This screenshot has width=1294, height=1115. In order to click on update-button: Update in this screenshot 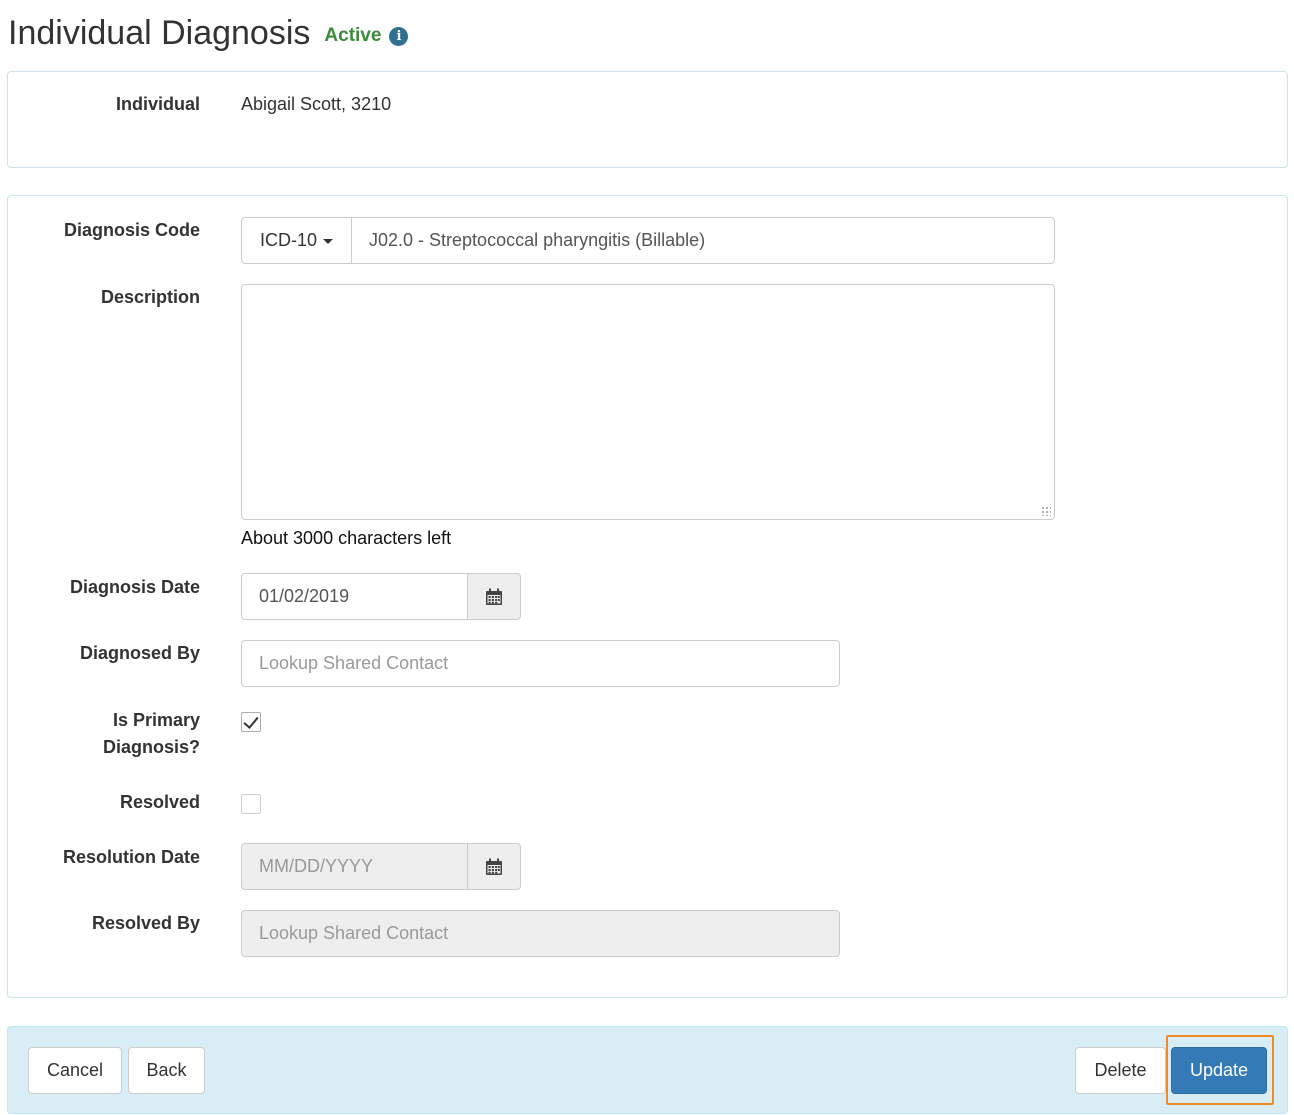, I will do `click(1219, 1070)`.